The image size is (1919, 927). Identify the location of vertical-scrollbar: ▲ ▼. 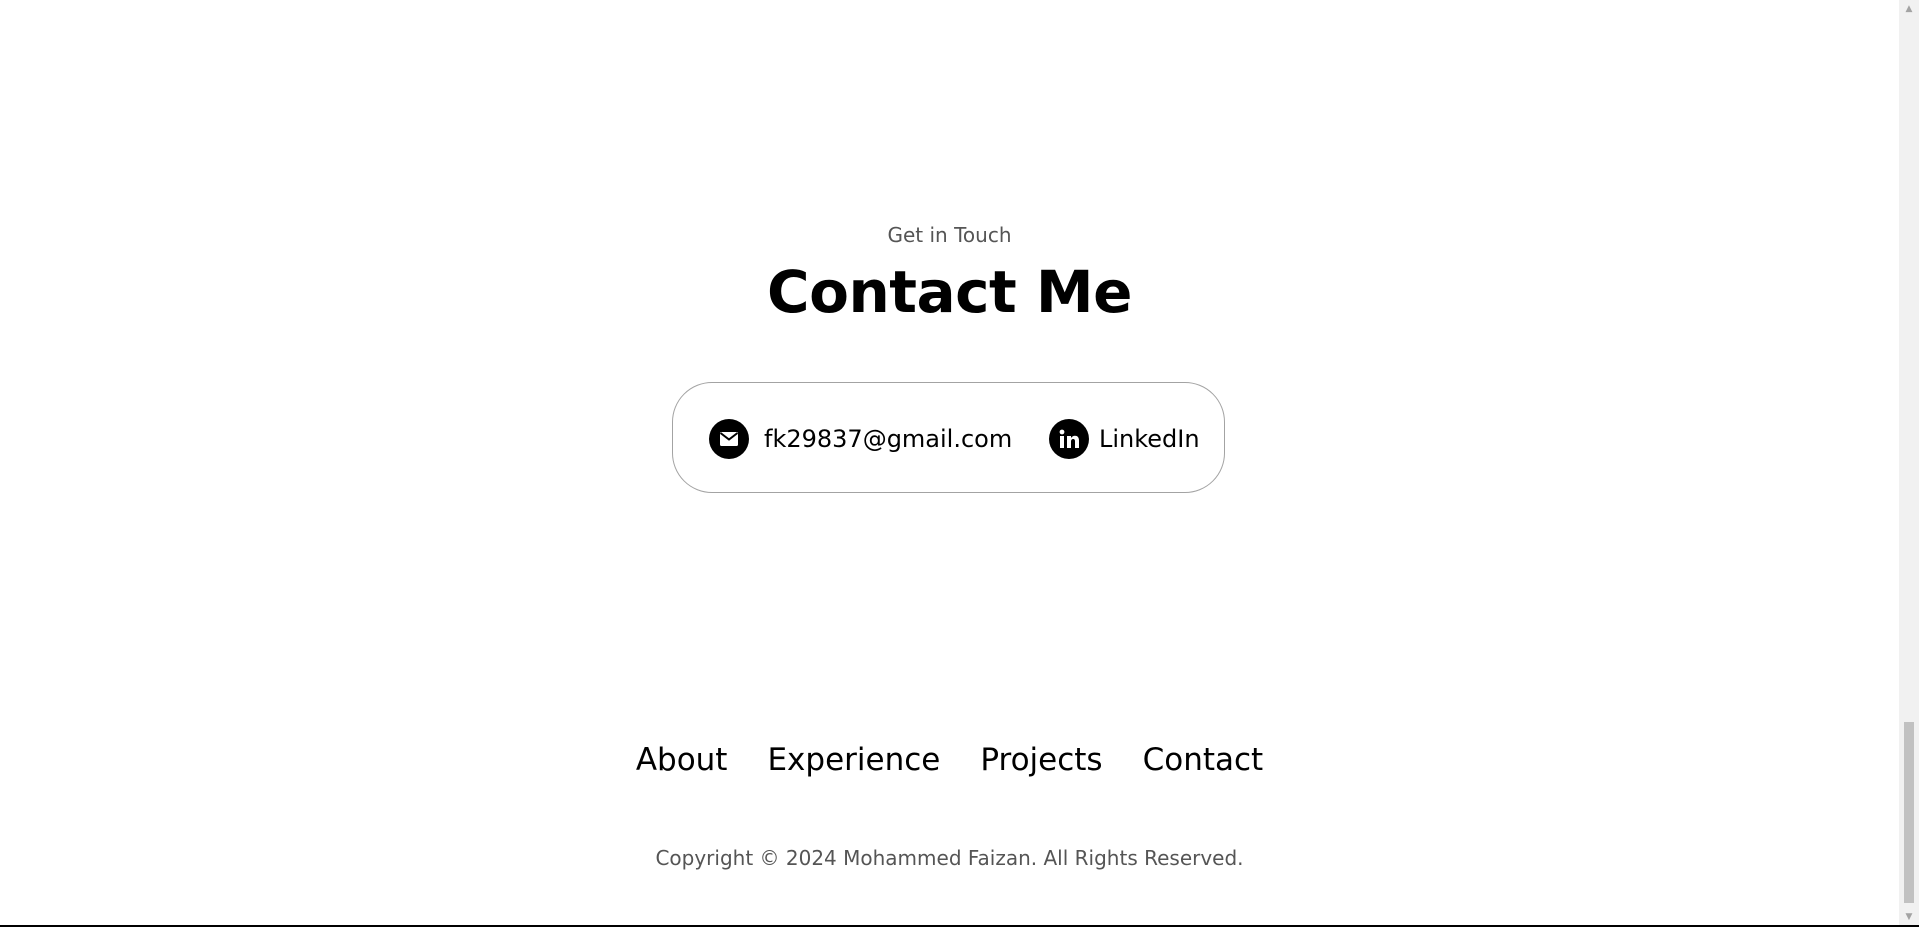
(1909, 462).